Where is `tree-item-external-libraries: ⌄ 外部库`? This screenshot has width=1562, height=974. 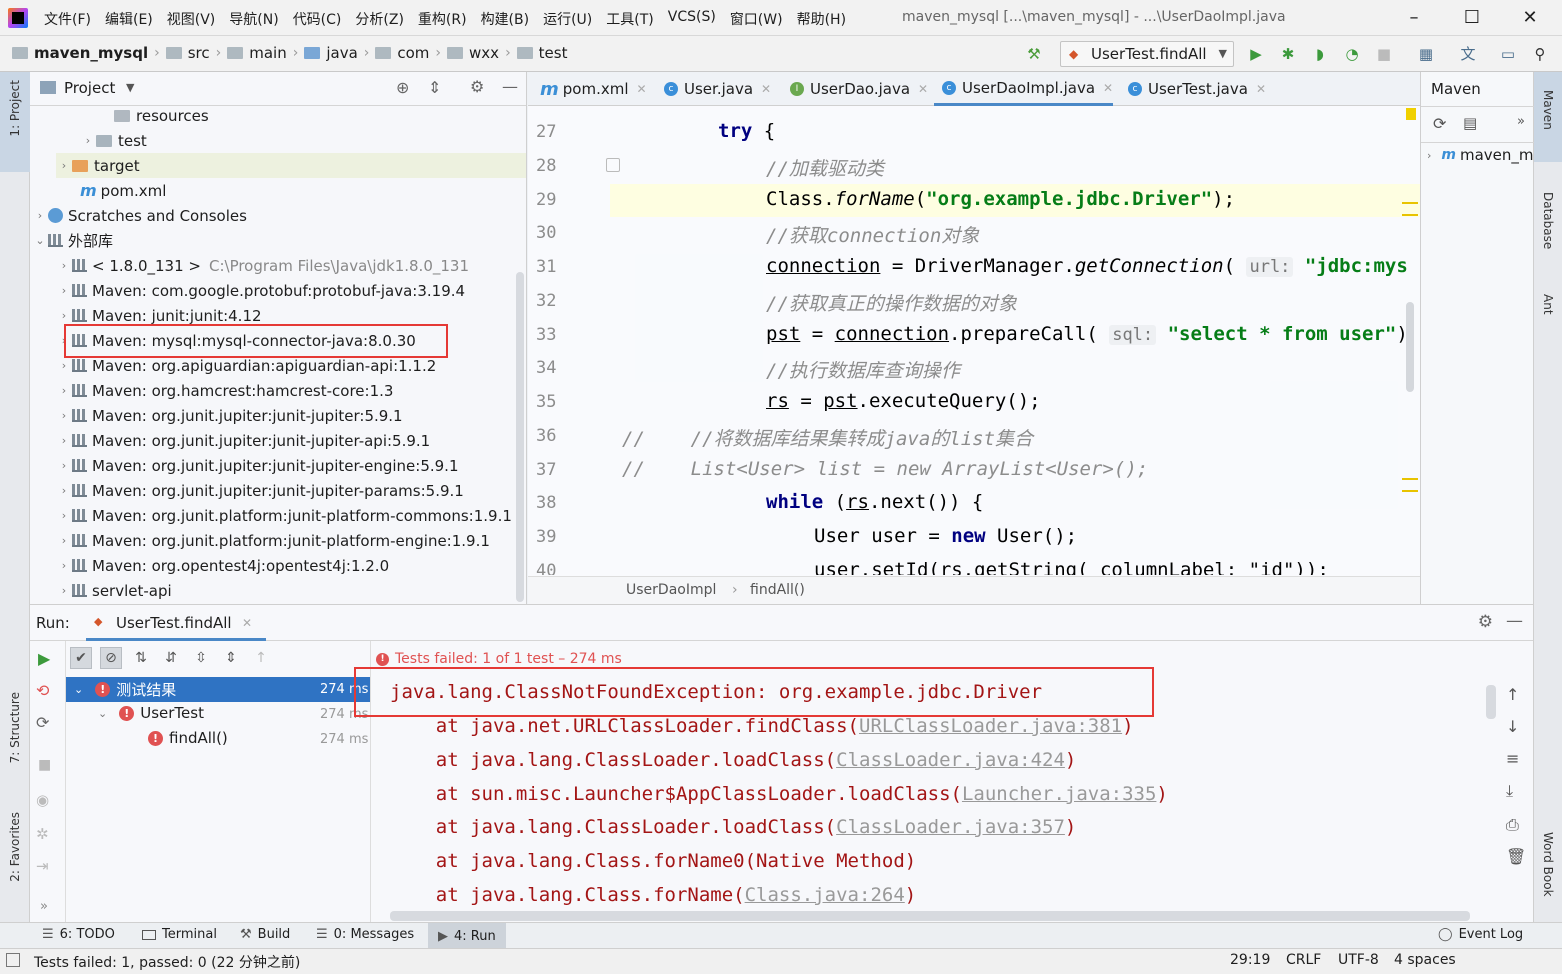 tree-item-external-libraries: ⌄ 外部库 is located at coordinates (72, 240).